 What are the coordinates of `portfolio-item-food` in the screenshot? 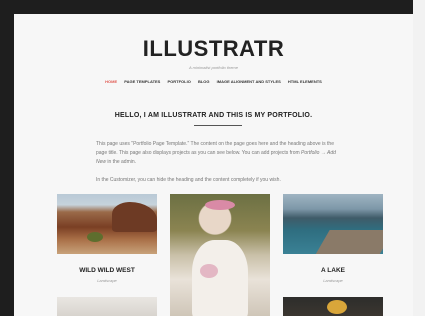 It's located at (333, 306).